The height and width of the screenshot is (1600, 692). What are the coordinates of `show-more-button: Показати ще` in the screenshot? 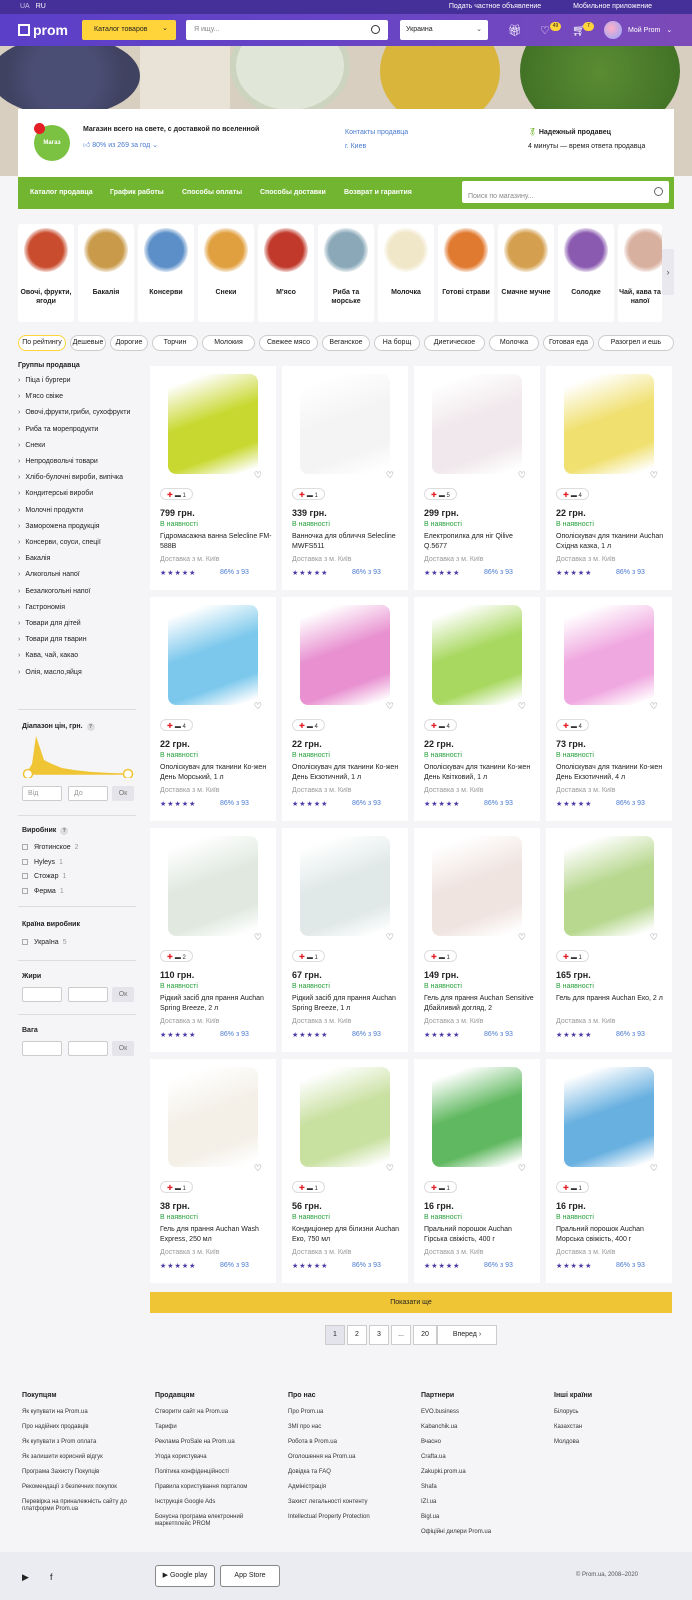 It's located at (411, 1302).